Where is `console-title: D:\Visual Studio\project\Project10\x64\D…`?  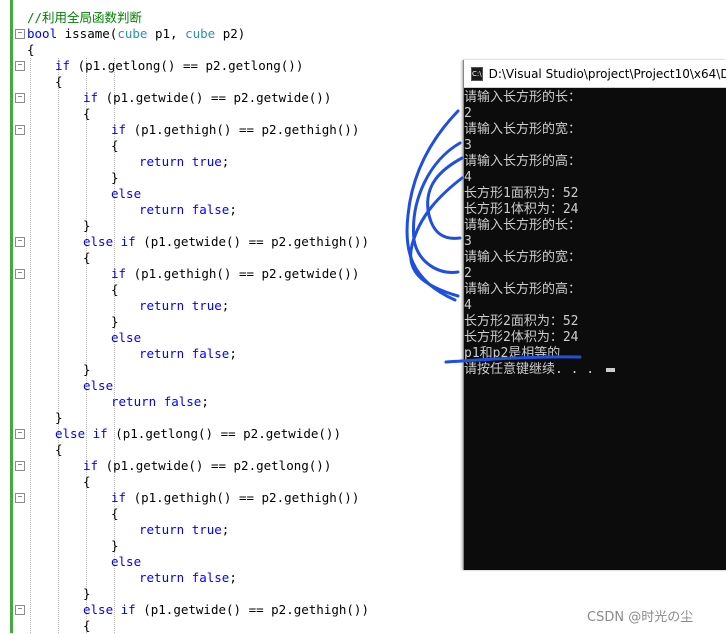
console-title: D:\Visual Studio\project\Project10\x64\D… is located at coordinates (607, 73).